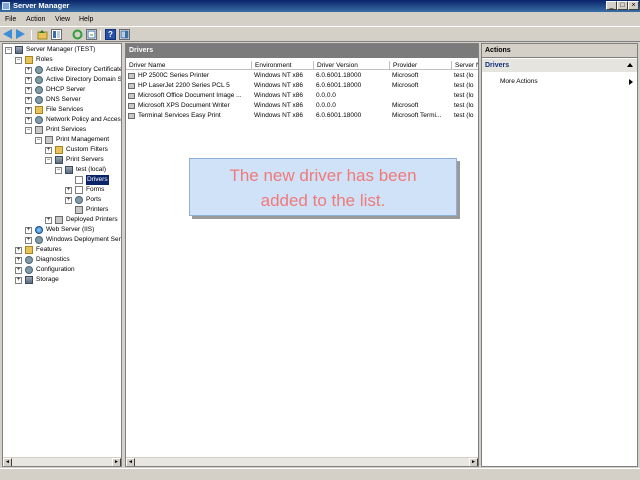 The width and height of the screenshot is (640, 480). I want to click on menu-help: Help, so click(86, 19).